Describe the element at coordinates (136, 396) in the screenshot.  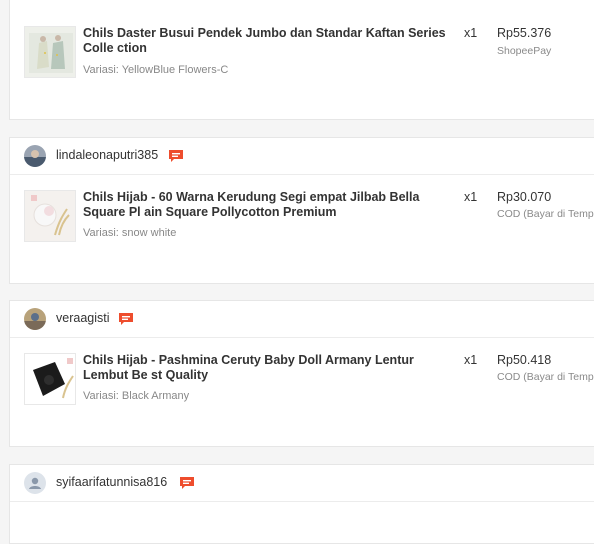
I see `product-variant: Variasi: Black Armany` at that location.